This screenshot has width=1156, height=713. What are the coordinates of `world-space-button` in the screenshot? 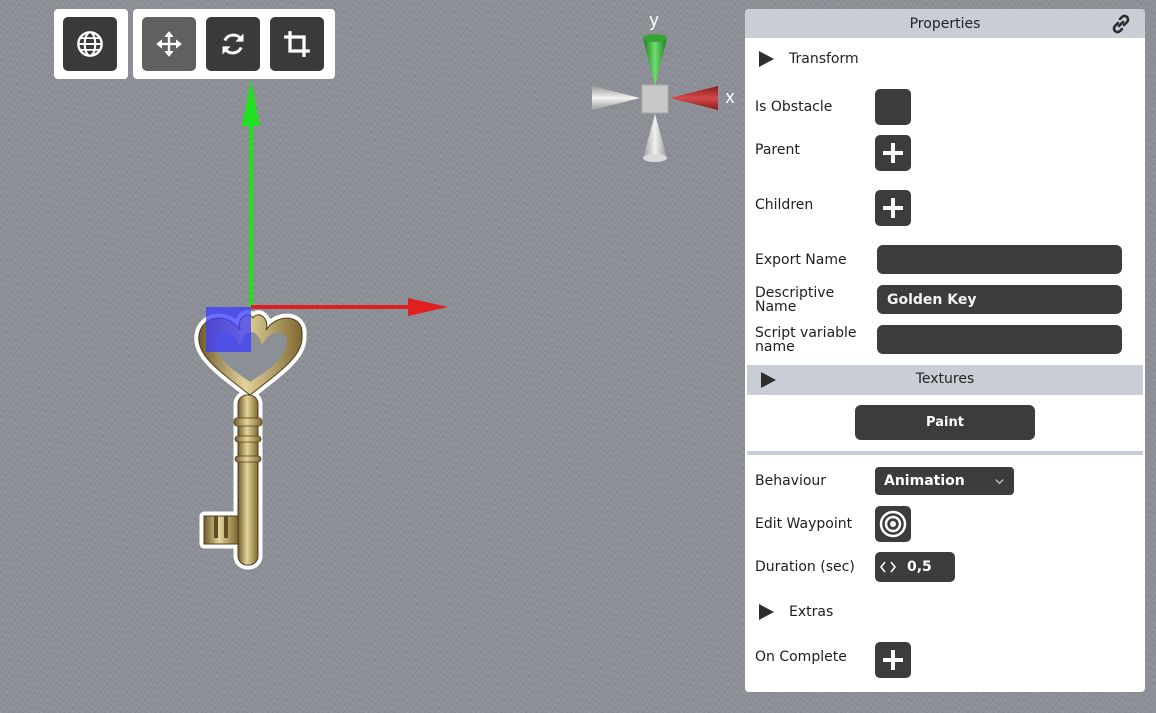 It's located at (90, 44).